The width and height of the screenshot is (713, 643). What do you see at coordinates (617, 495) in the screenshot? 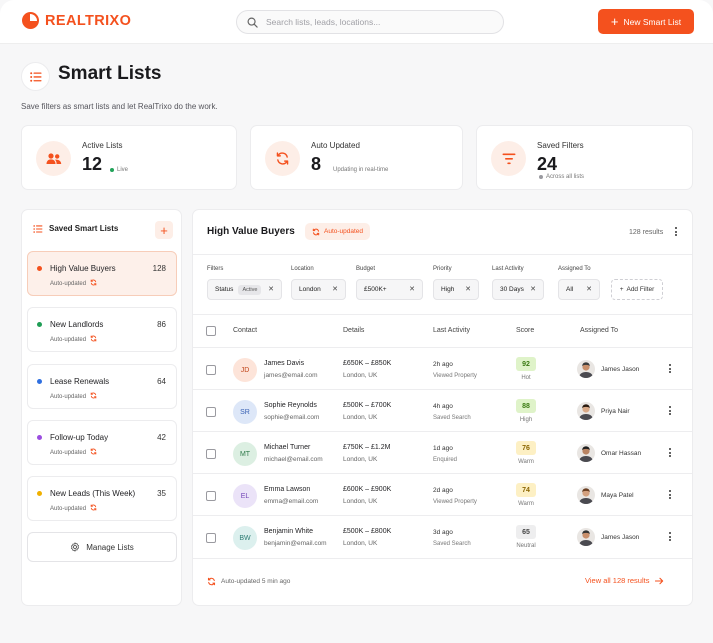
I see `assignee-name: Maya Patel` at bounding box center [617, 495].